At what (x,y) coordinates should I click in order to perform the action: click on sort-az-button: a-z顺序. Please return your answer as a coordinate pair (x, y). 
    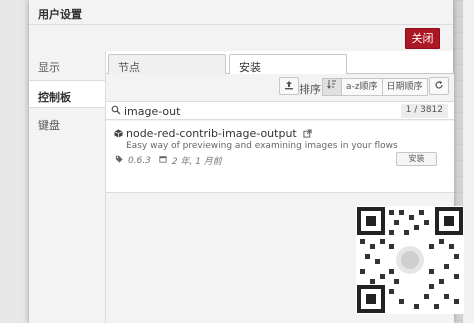
    Looking at the image, I should click on (362, 87).